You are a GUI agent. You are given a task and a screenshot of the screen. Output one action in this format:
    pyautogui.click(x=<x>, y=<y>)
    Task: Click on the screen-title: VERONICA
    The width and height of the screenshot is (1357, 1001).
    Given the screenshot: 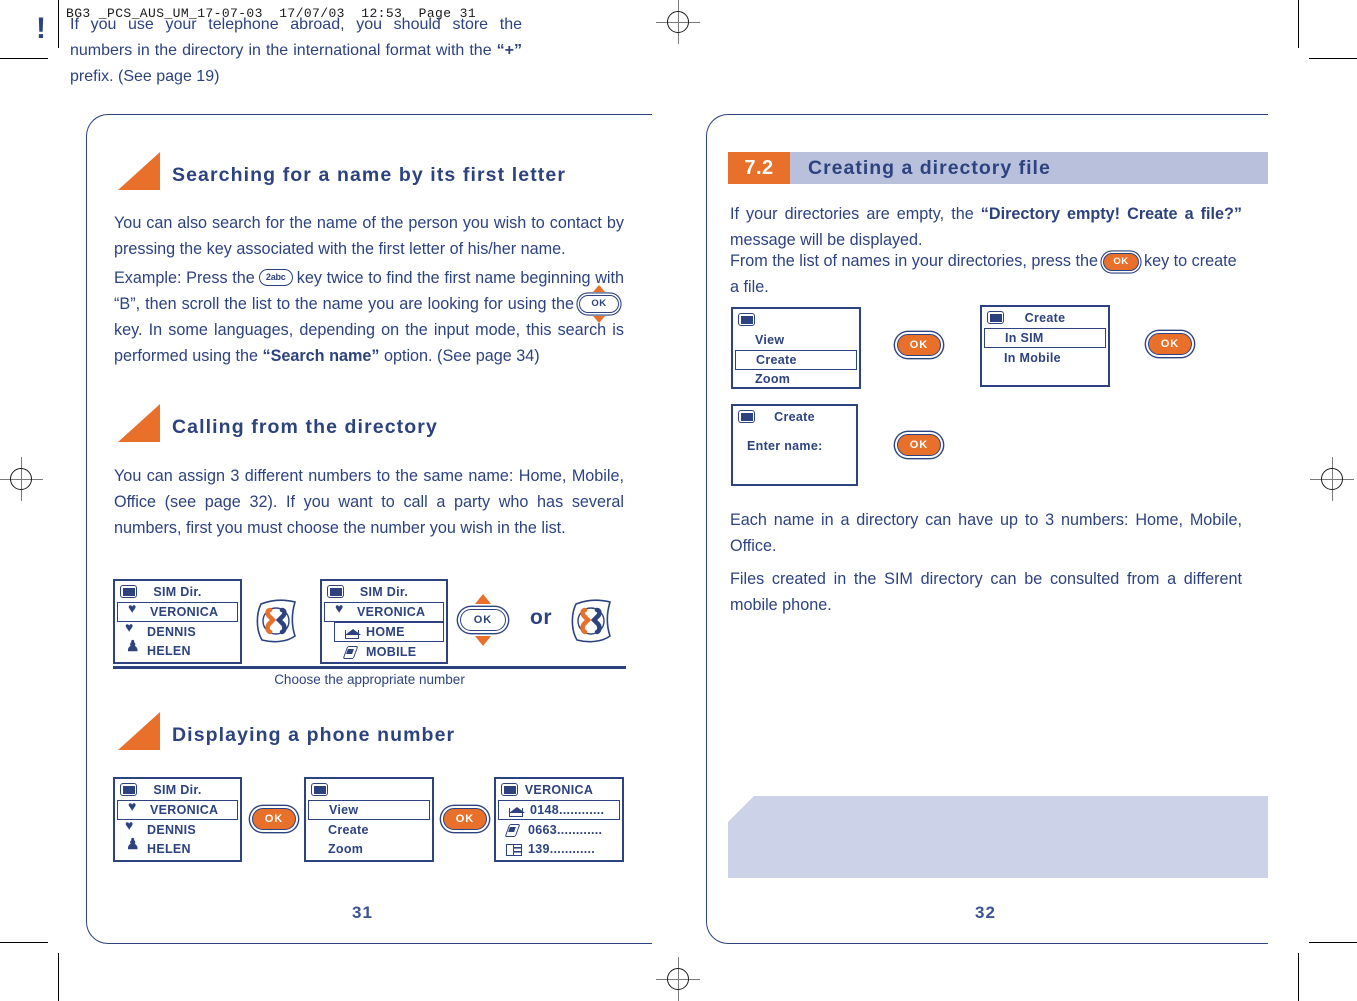 What is the action you would take?
    pyautogui.click(x=559, y=789)
    